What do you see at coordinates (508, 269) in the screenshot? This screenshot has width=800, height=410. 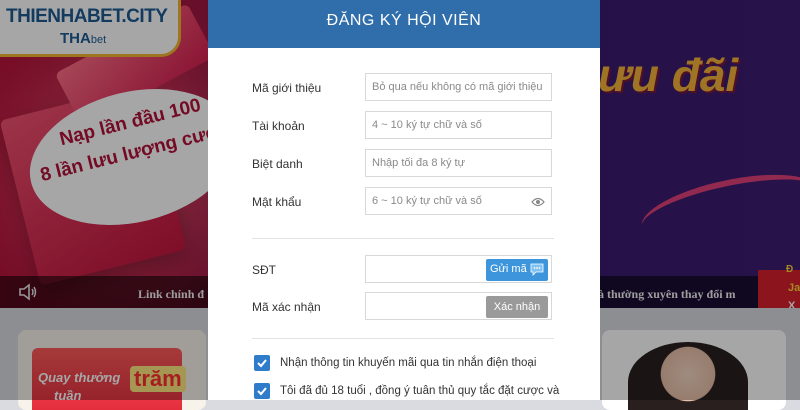 I see `send-code-label: Gửi mã` at bounding box center [508, 269].